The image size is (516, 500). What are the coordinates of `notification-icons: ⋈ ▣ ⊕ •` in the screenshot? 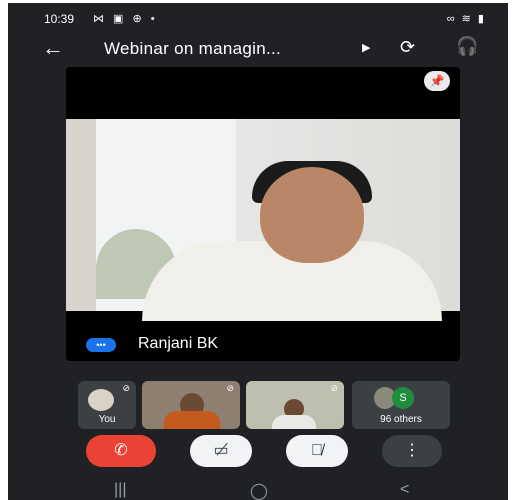 It's located at (125, 19).